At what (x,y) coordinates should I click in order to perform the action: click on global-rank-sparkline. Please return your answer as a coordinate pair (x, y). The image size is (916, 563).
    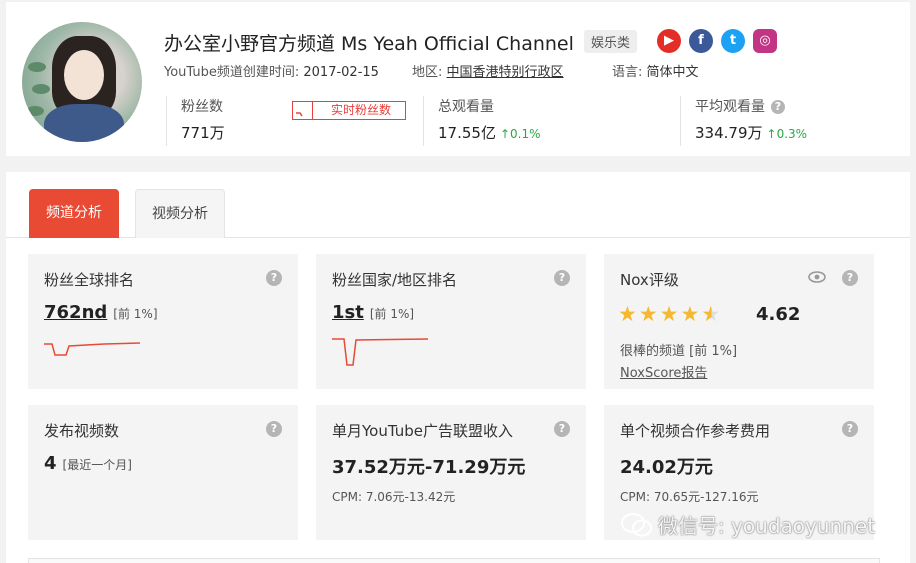
    Looking at the image, I should click on (92, 349).